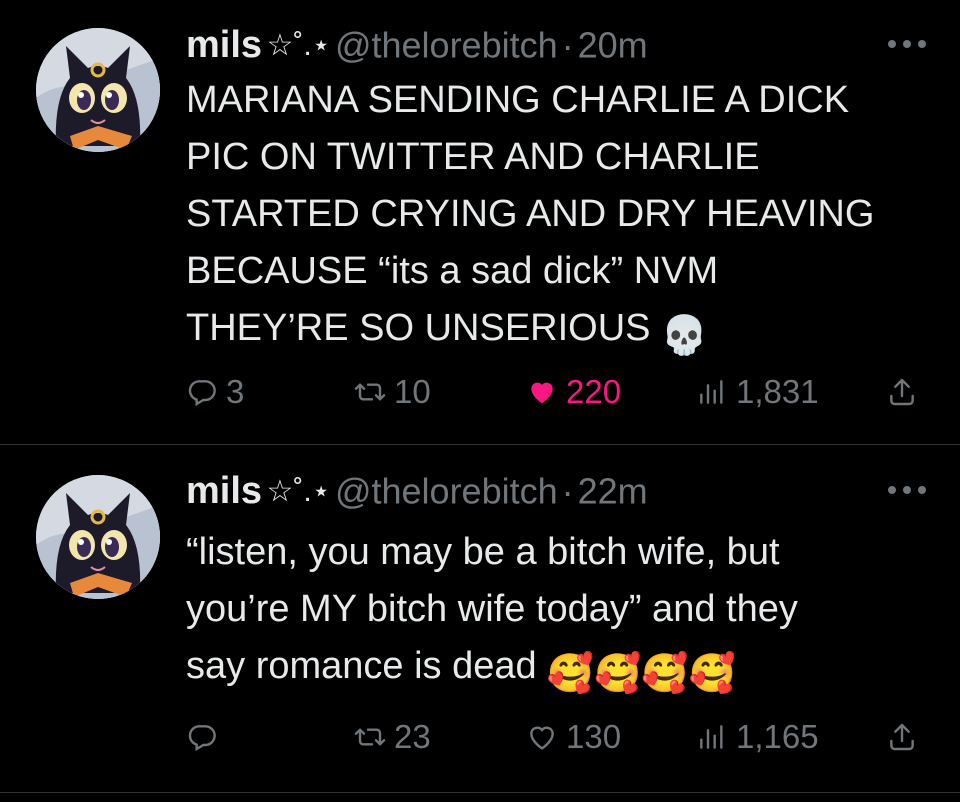 Image resolution: width=960 pixels, height=802 pixels. What do you see at coordinates (613, 45) in the screenshot?
I see `timestamp: 20m` at bounding box center [613, 45].